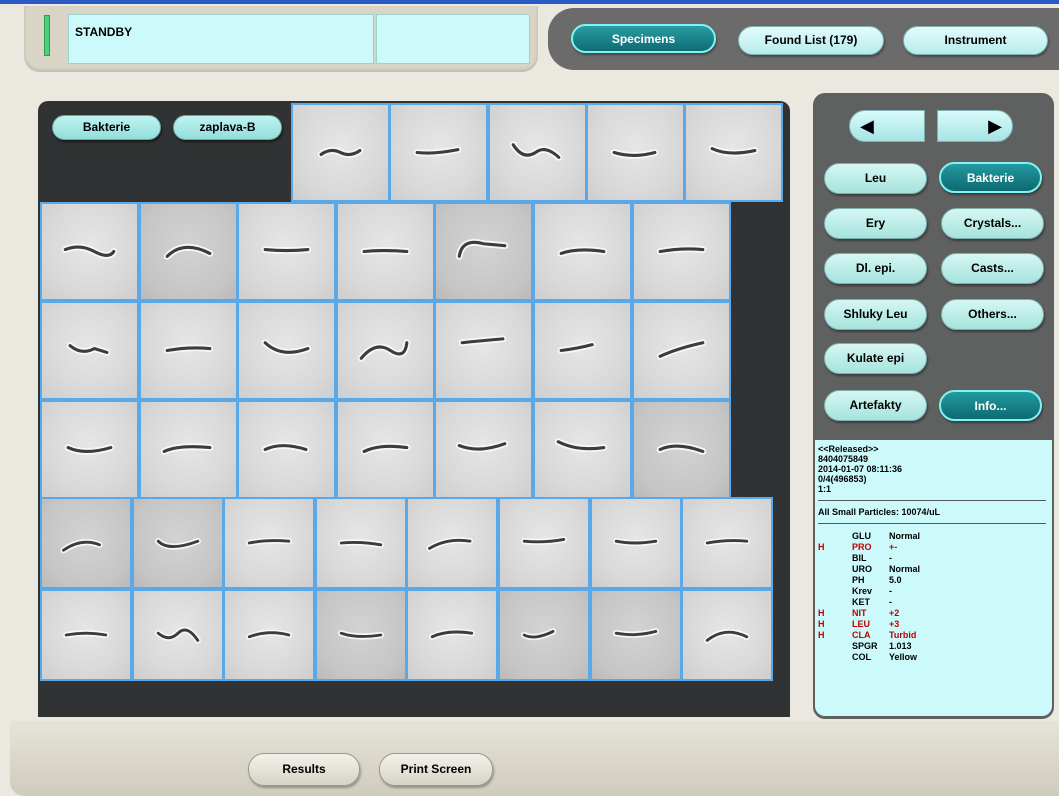 The image size is (1059, 796). Describe the element at coordinates (436, 769) in the screenshot. I see `print-screen-button: Print Screen` at that location.